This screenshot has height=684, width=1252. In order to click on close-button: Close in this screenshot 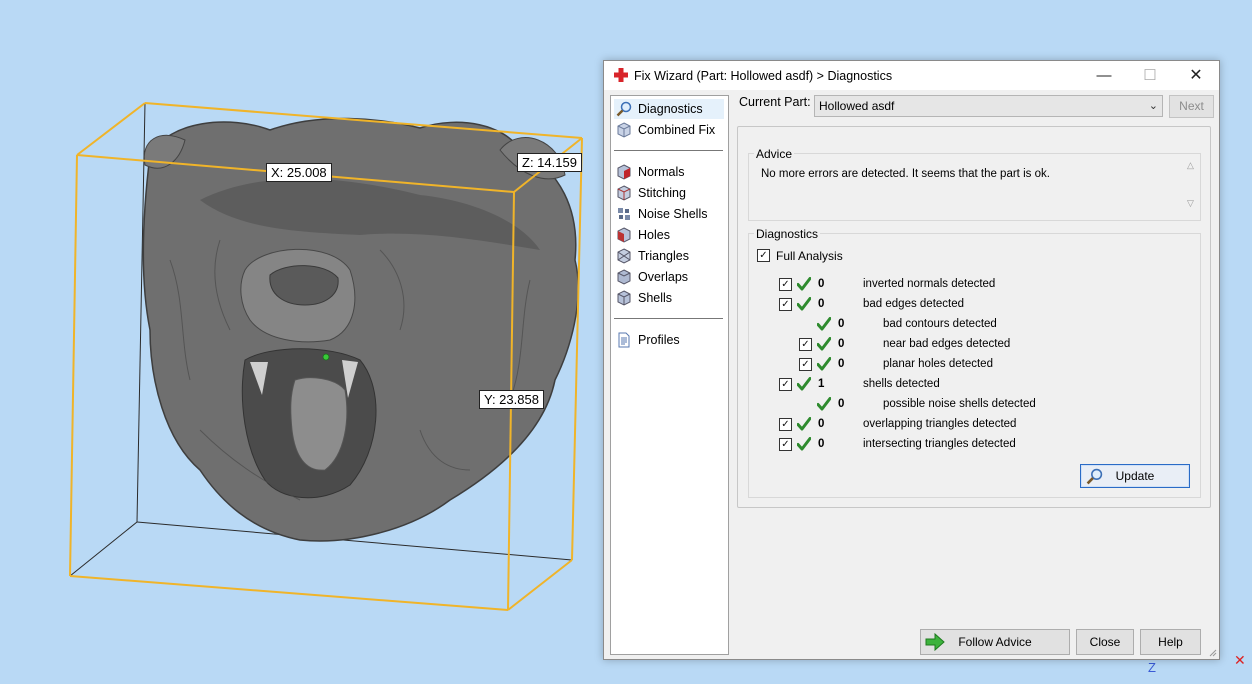, I will do `click(1105, 642)`.